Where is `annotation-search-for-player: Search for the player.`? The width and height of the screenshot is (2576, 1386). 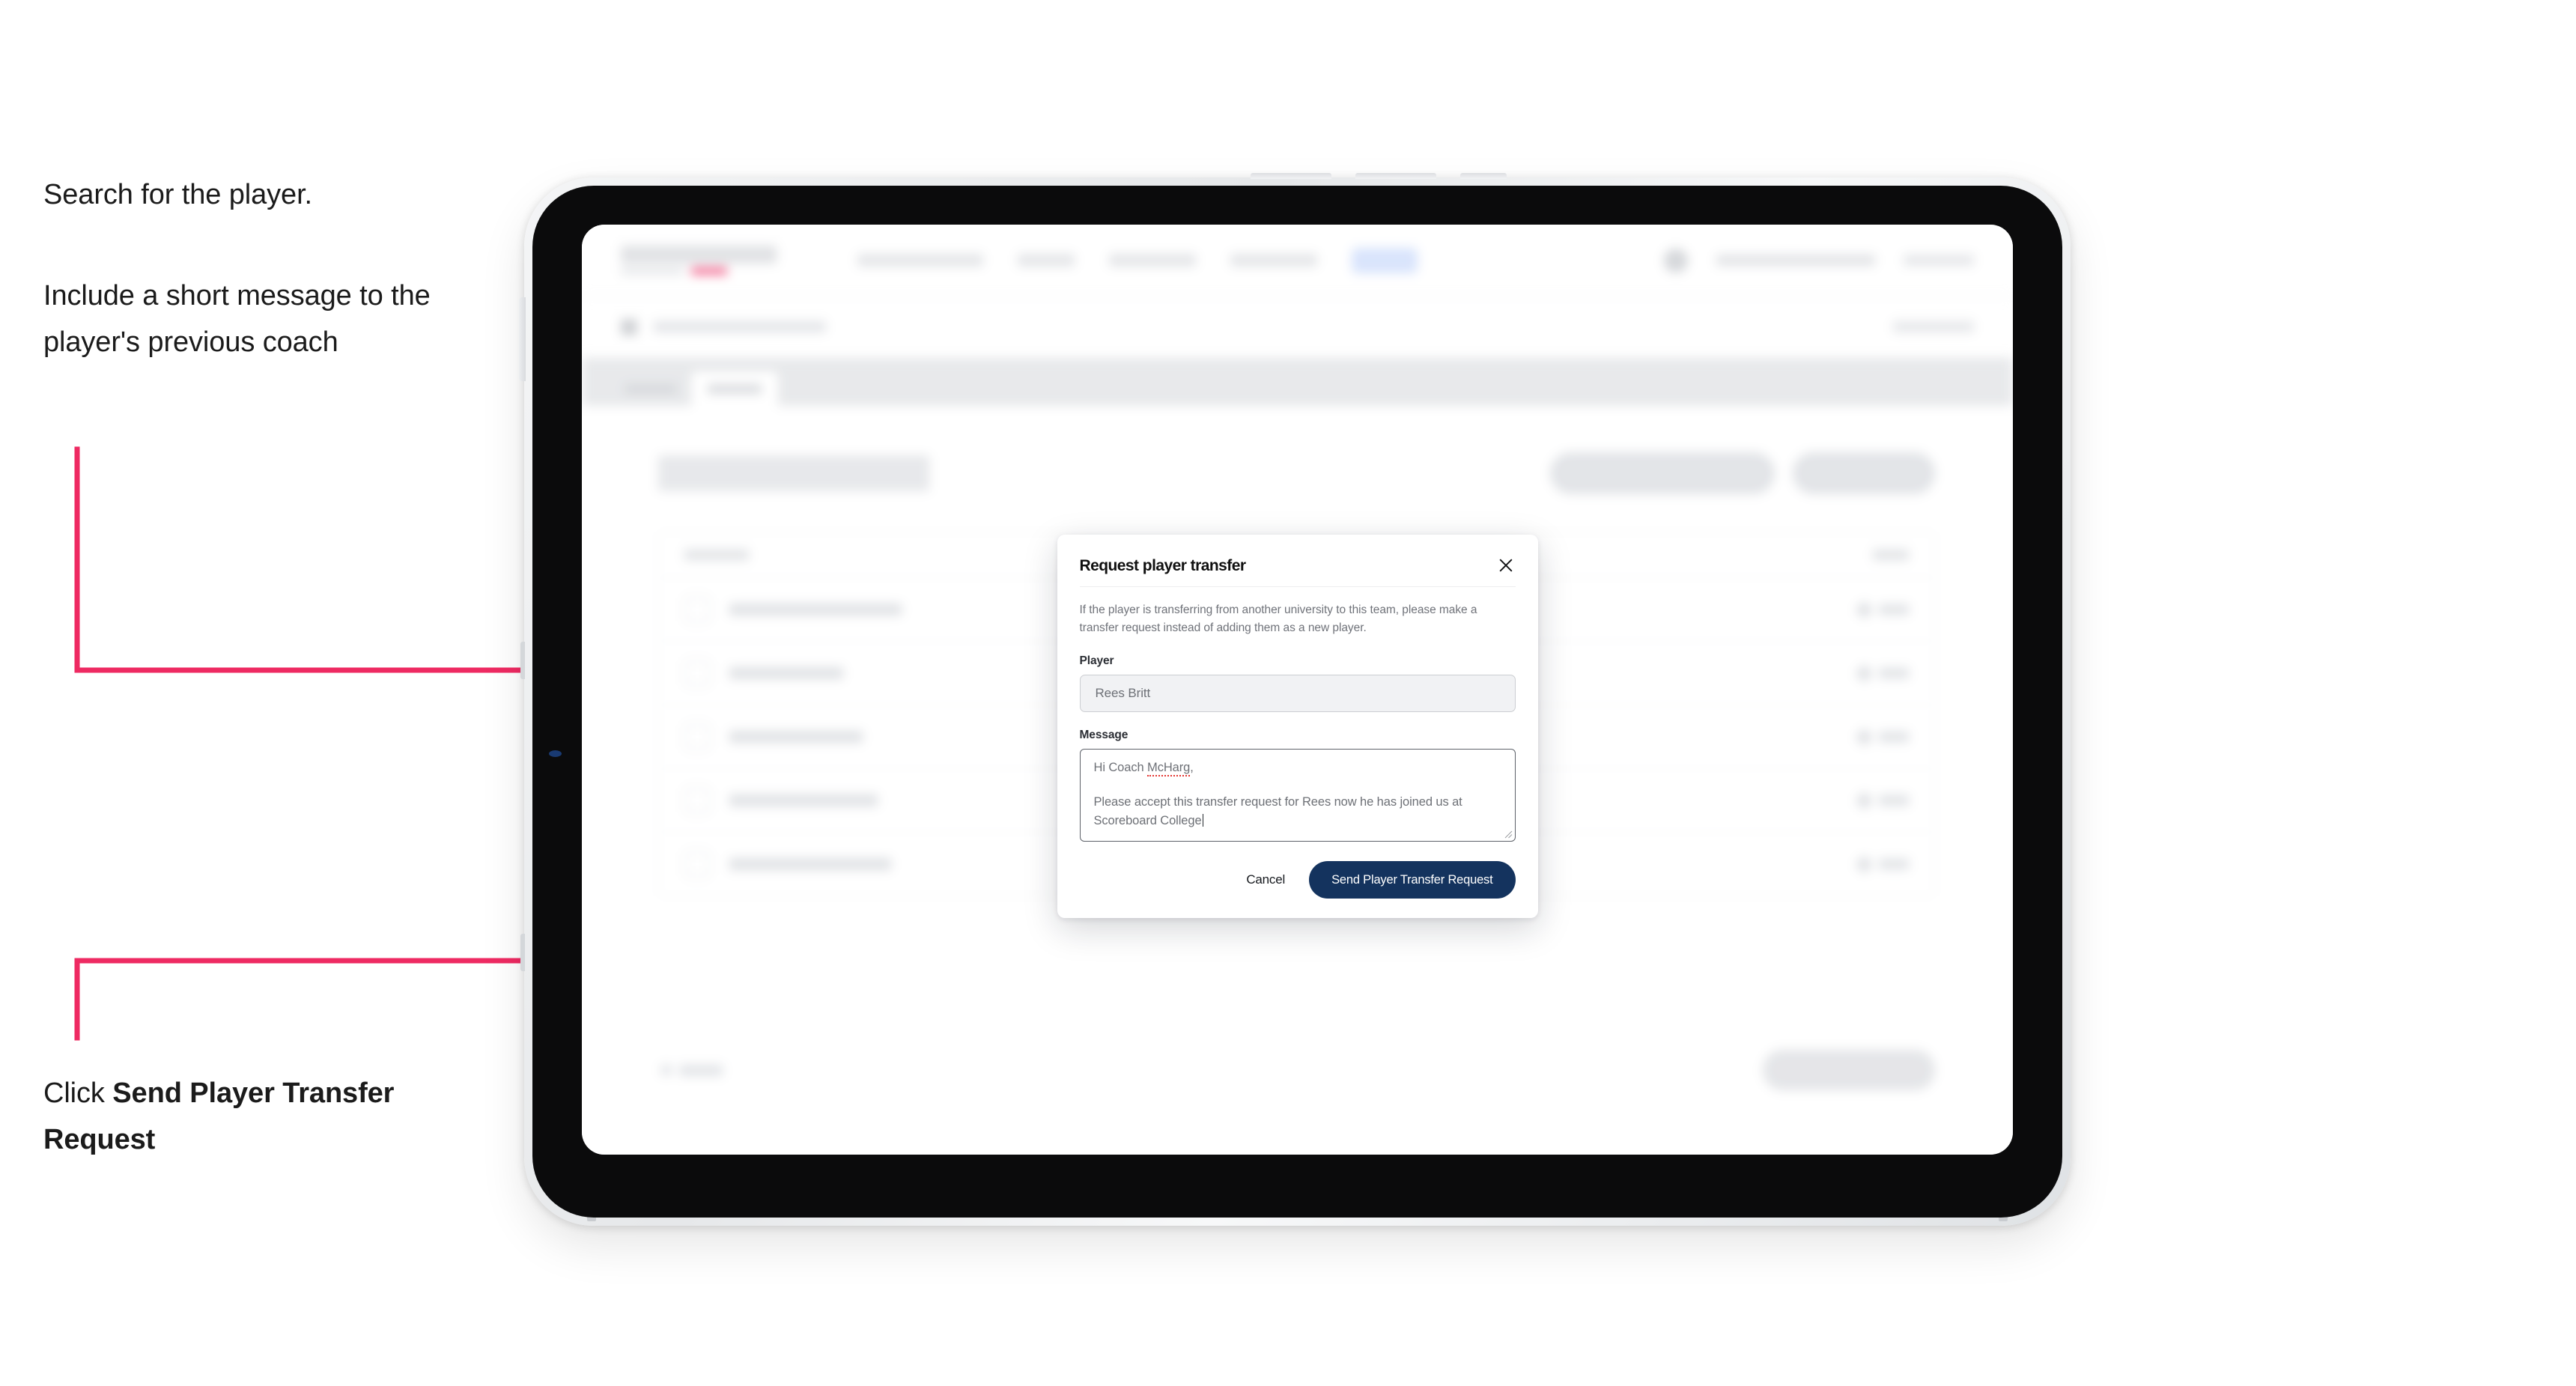 annotation-search-for-player: Search for the player. is located at coordinates (178, 194).